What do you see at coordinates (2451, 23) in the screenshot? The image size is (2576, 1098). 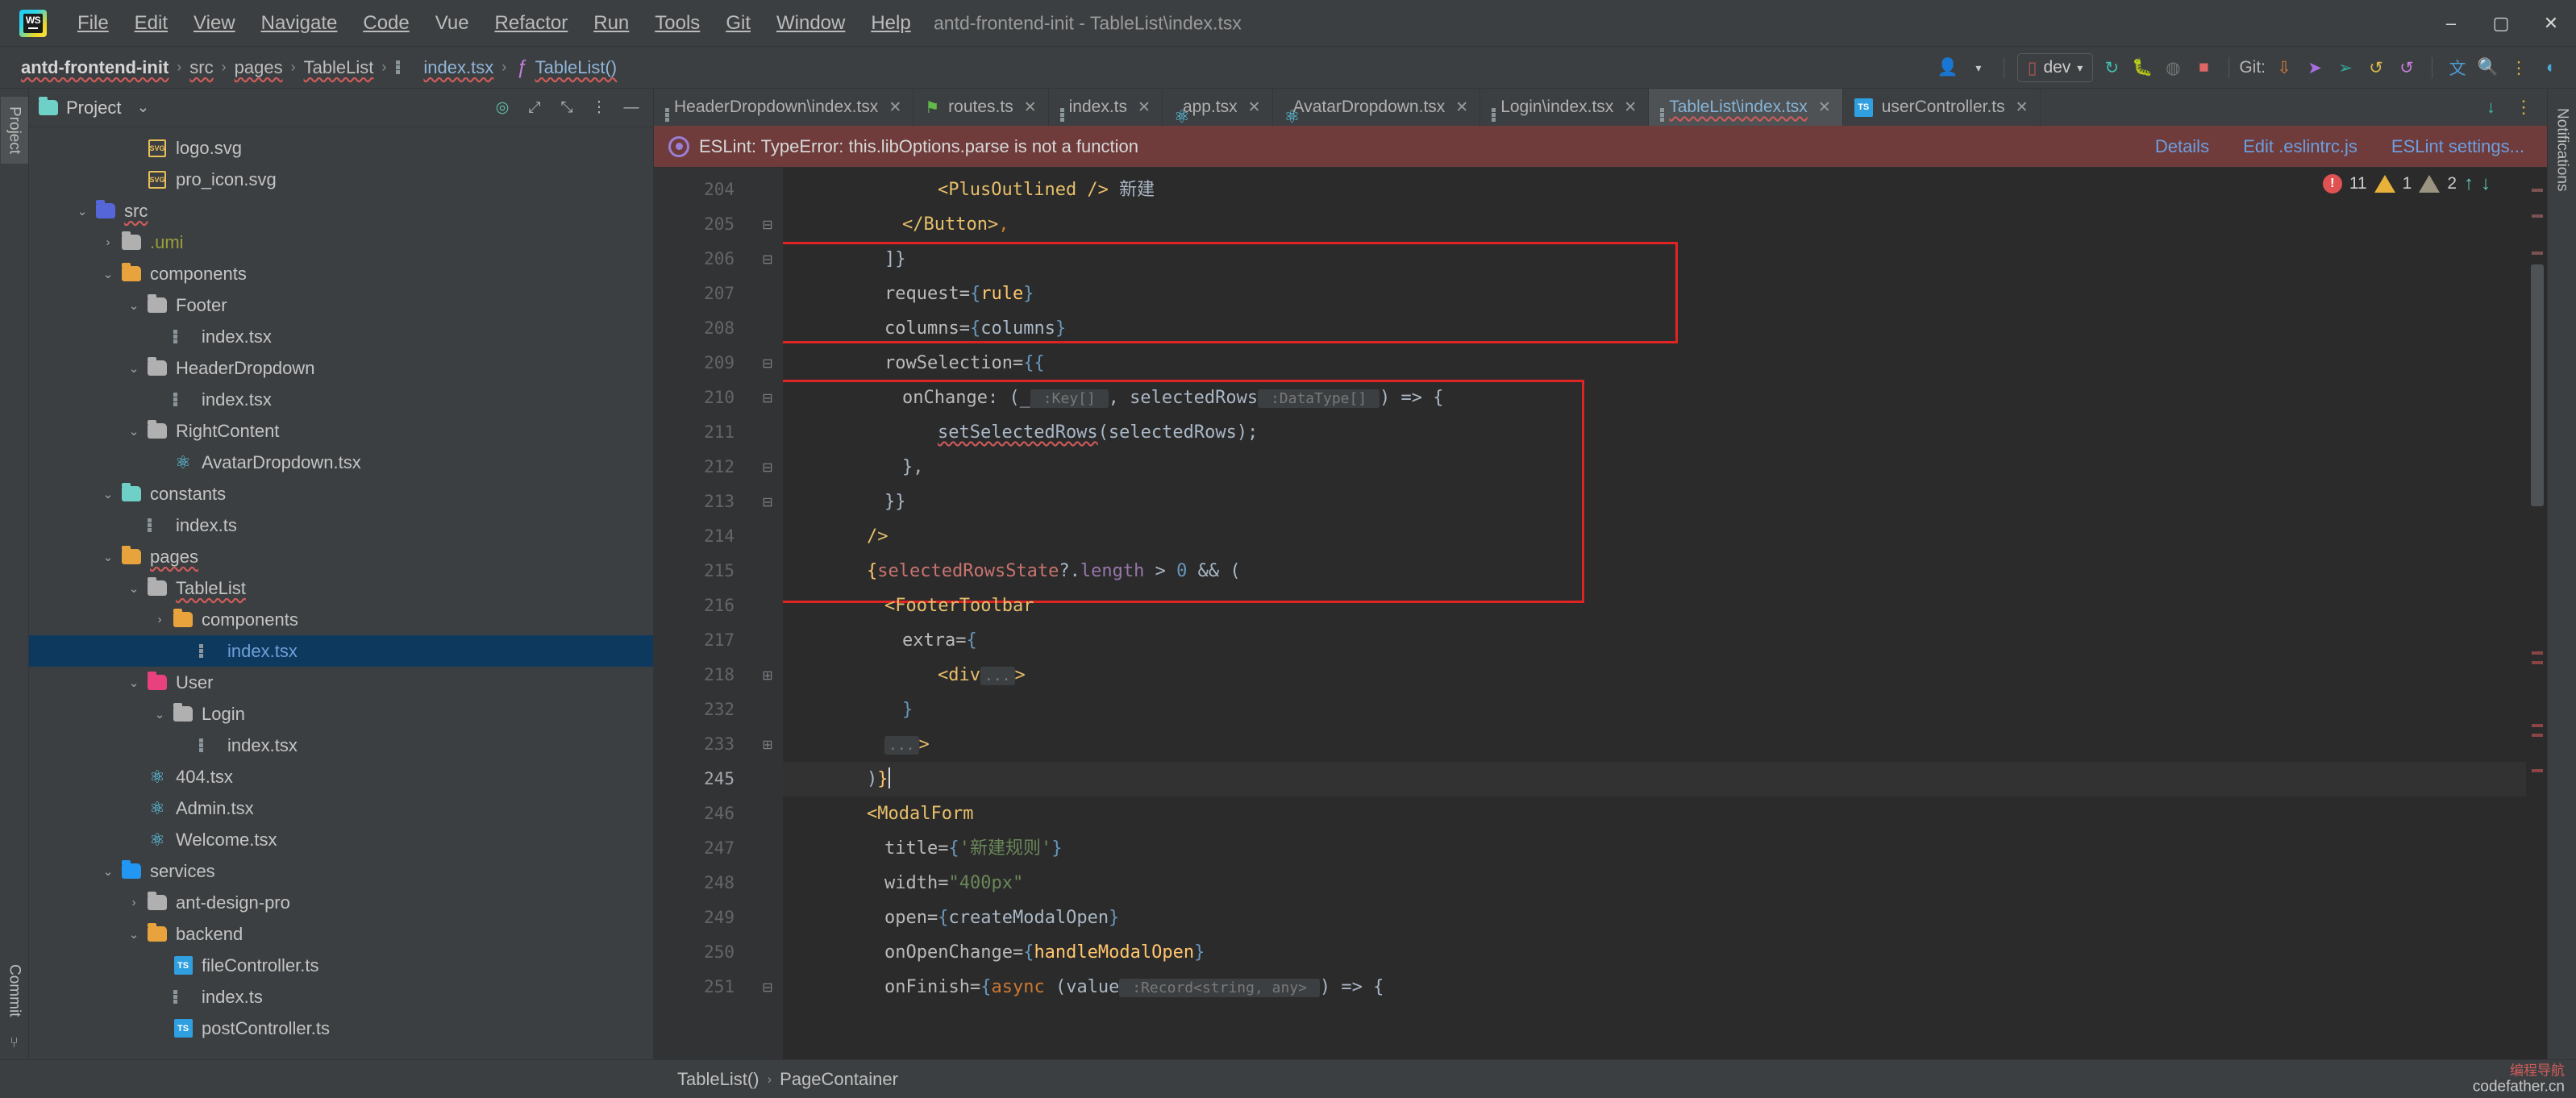 I see `minimize-button: –` at bounding box center [2451, 23].